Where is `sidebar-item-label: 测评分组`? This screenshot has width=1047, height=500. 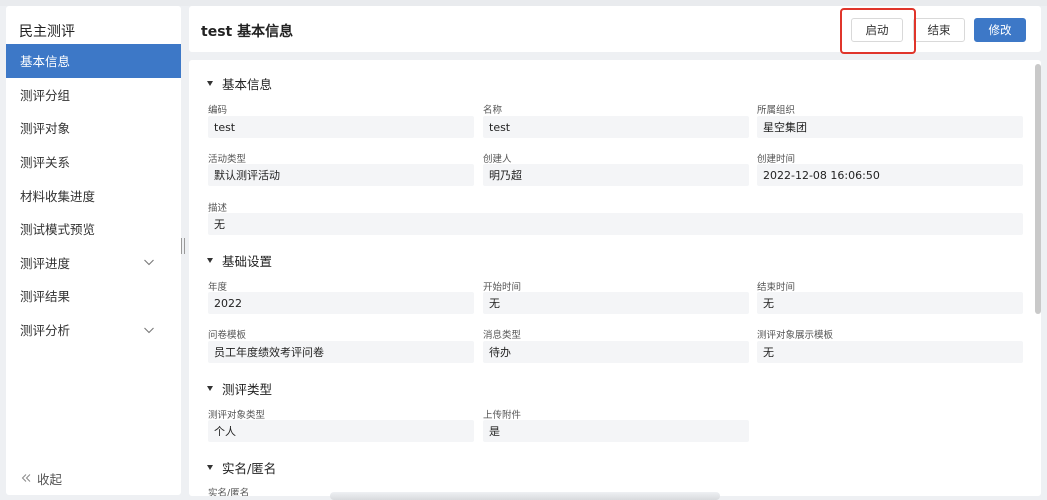
sidebar-item-label: 测评分组 is located at coordinates (45, 95).